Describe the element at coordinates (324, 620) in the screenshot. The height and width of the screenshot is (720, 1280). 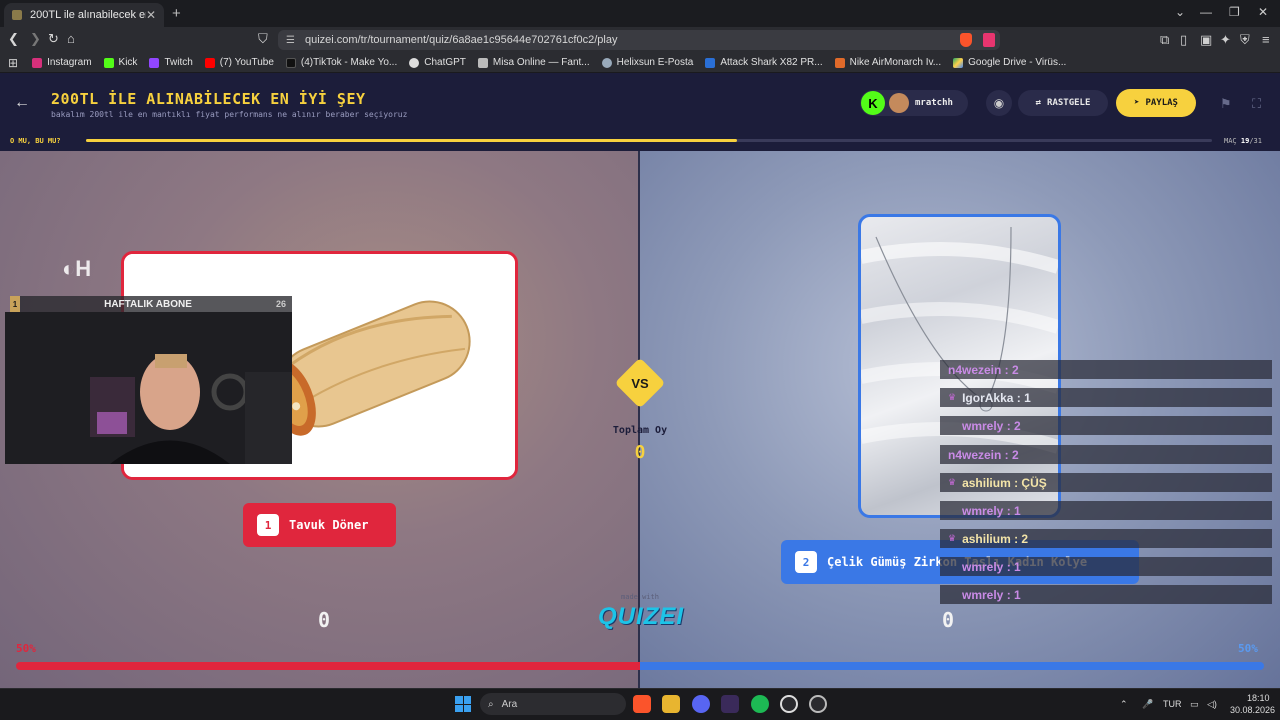
I see `left-score: 0` at that location.